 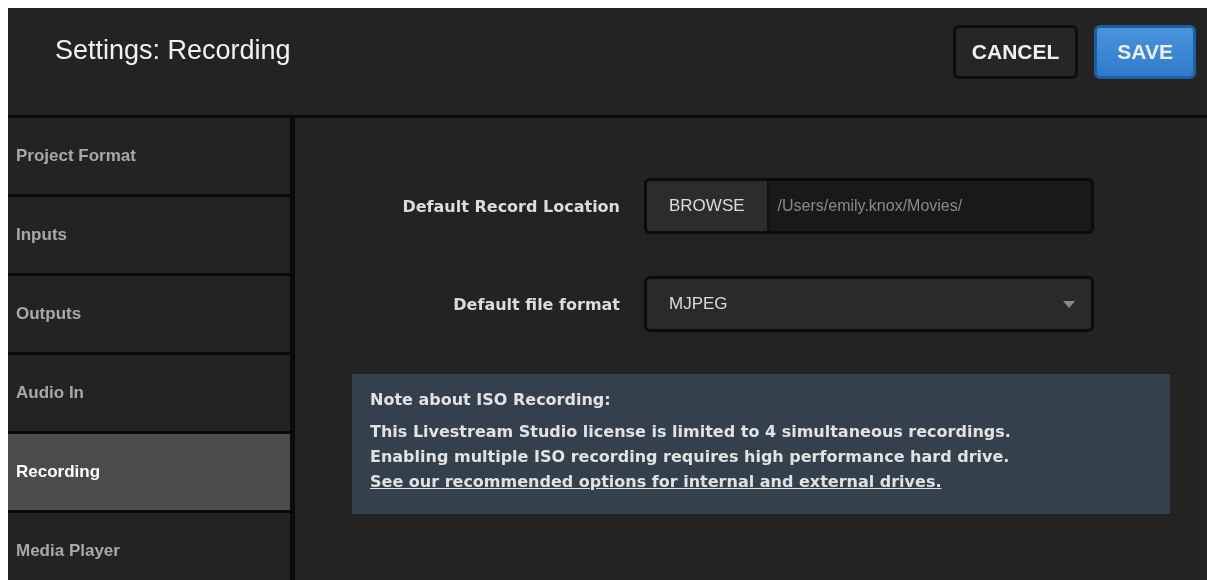 What do you see at coordinates (656, 481) in the screenshot?
I see `recommended-drives-link: See our recommended options for internal and external drives.` at bounding box center [656, 481].